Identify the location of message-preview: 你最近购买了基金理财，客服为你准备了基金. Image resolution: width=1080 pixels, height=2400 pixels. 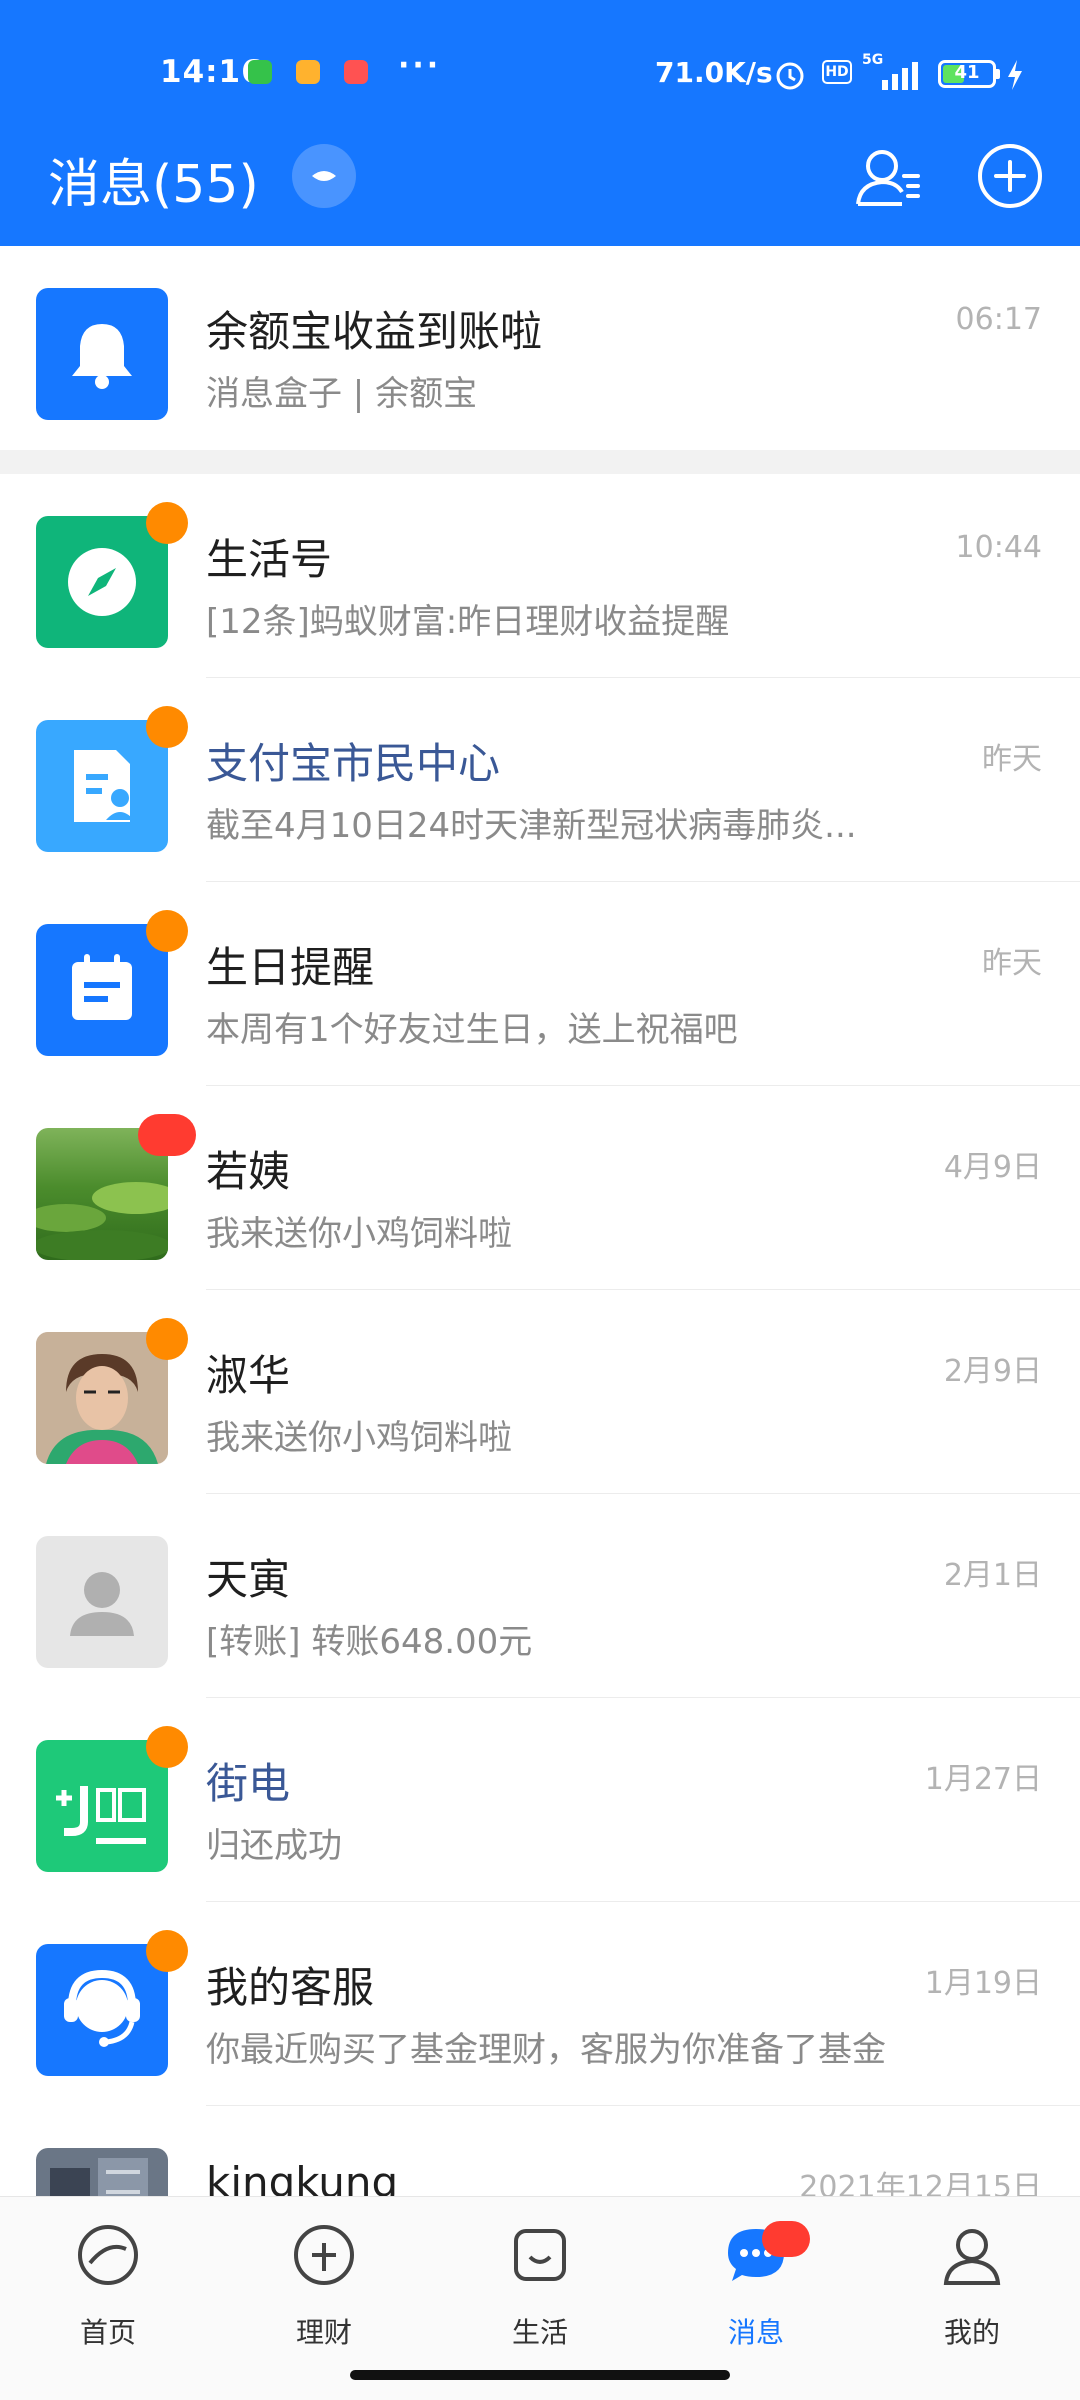
(546, 2050).